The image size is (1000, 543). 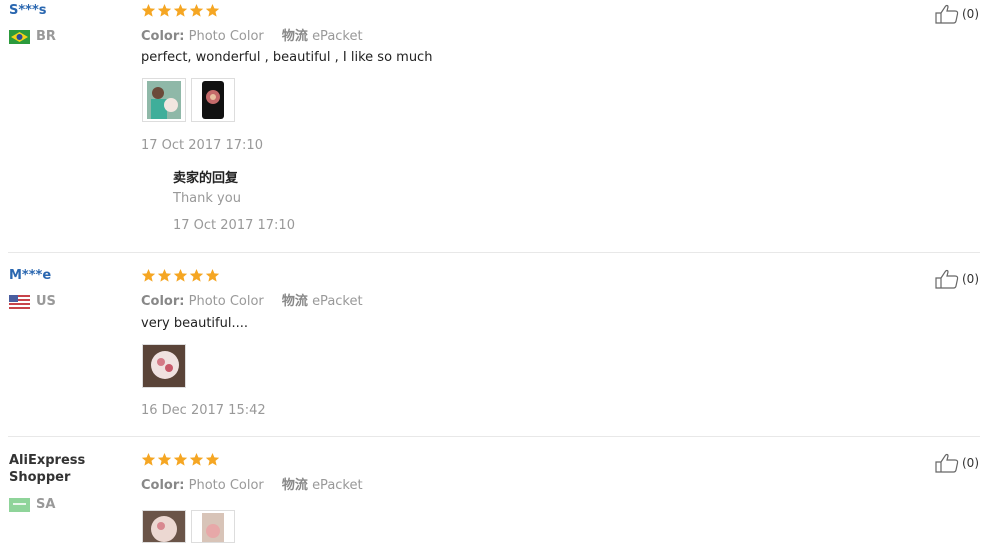 What do you see at coordinates (46, 504) in the screenshot?
I see `country-code: SA` at bounding box center [46, 504].